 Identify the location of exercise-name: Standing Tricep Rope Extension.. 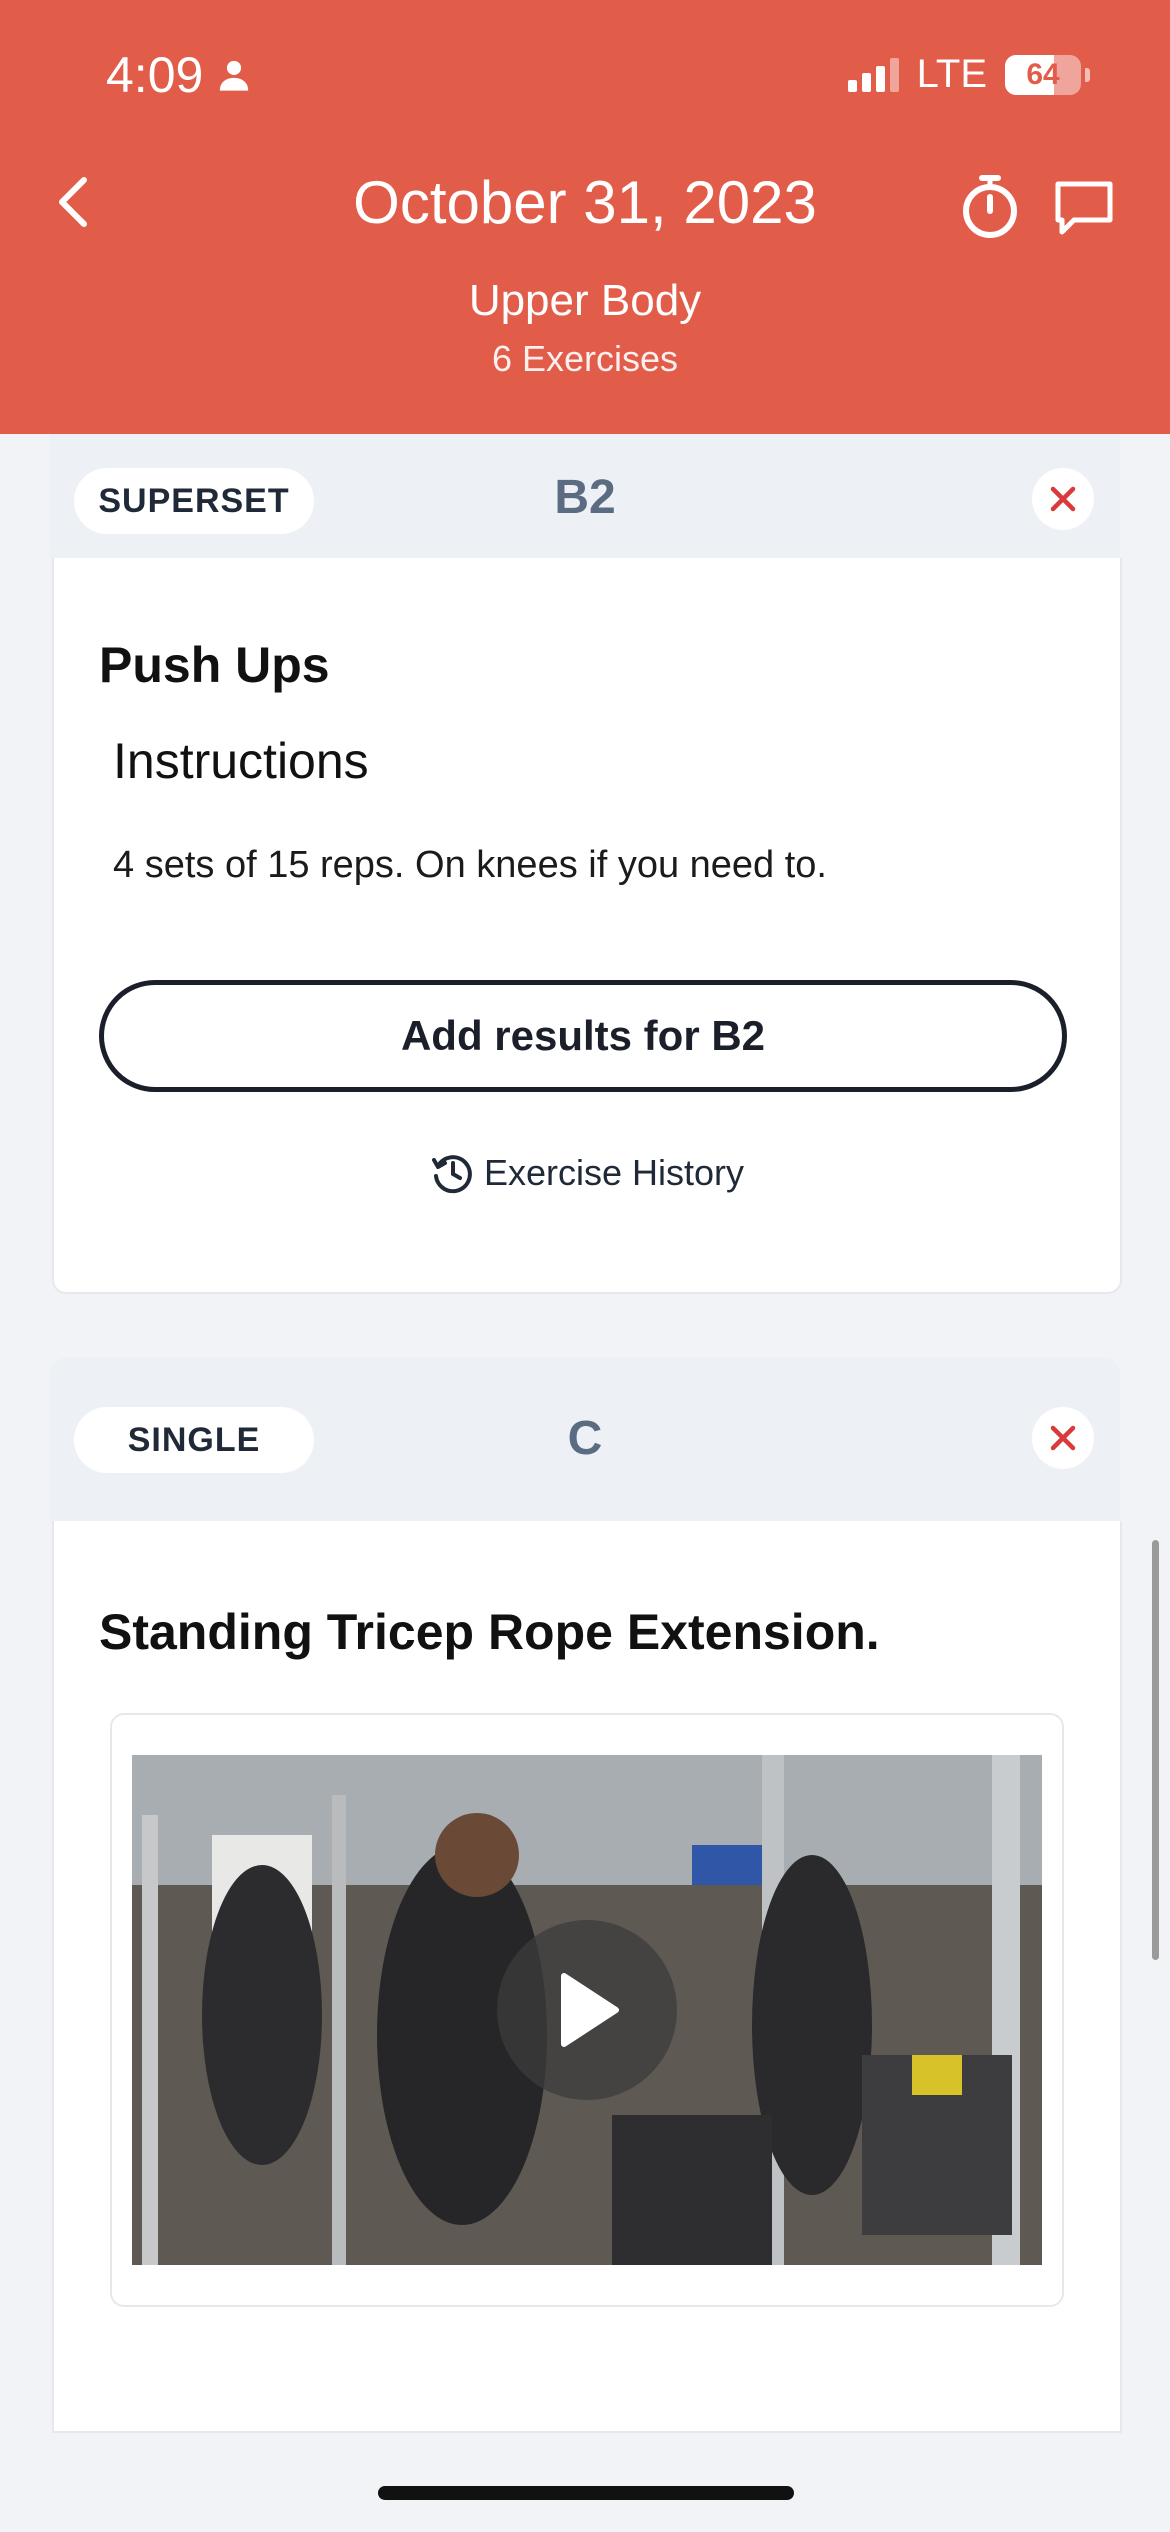
(489, 1632).